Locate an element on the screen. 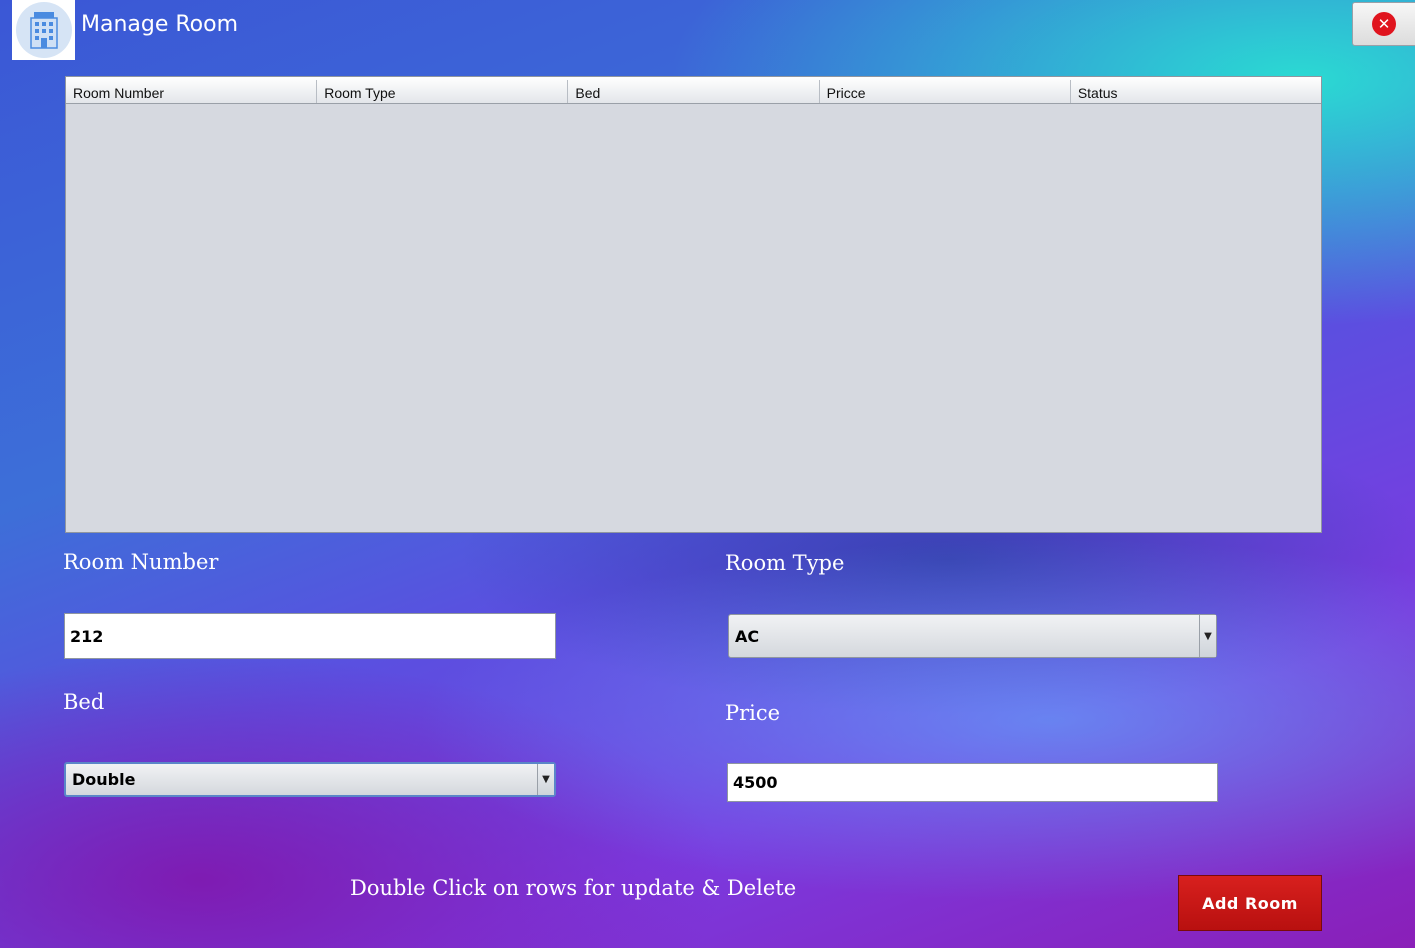 The width and height of the screenshot is (1415, 948). price-input: 4500 is located at coordinates (972, 782).